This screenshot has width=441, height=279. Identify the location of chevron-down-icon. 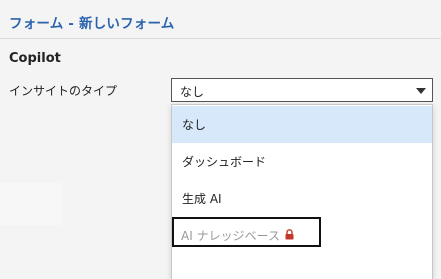
(421, 91).